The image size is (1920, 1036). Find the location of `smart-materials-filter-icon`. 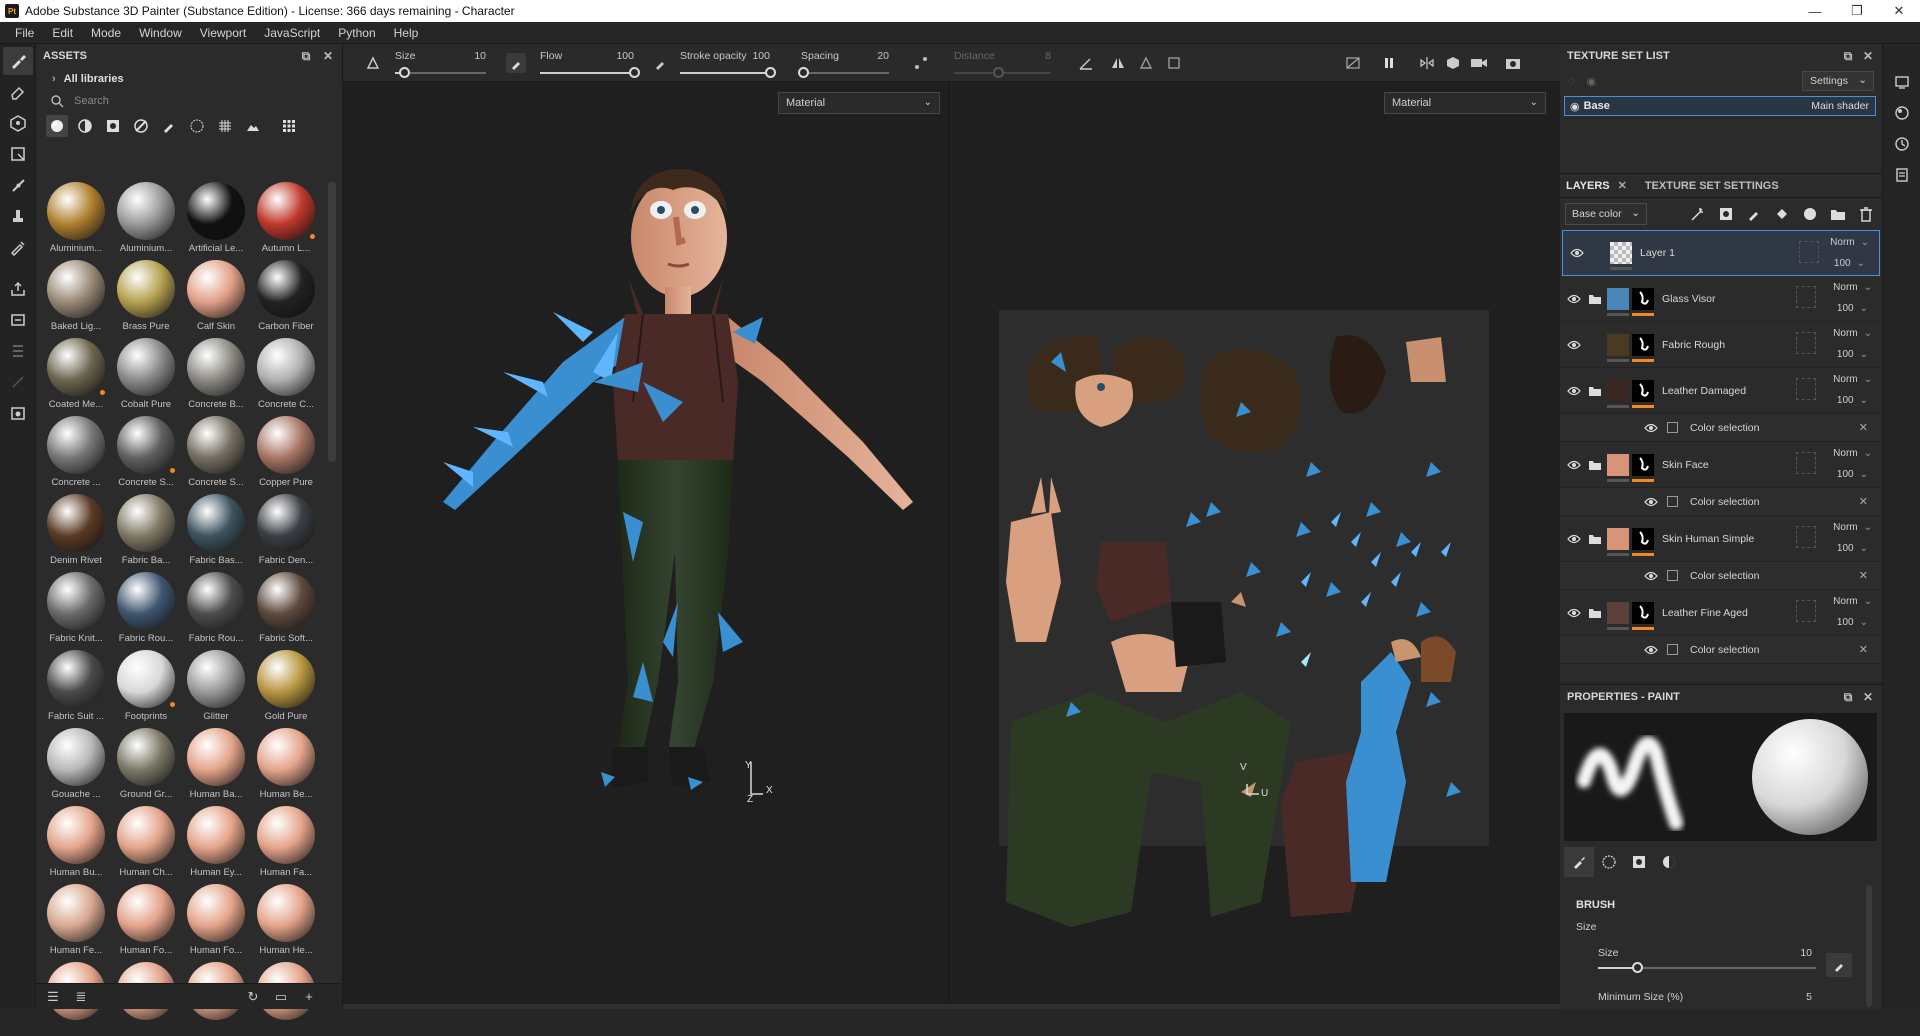

smart-materials-filter-icon is located at coordinates (85, 126).